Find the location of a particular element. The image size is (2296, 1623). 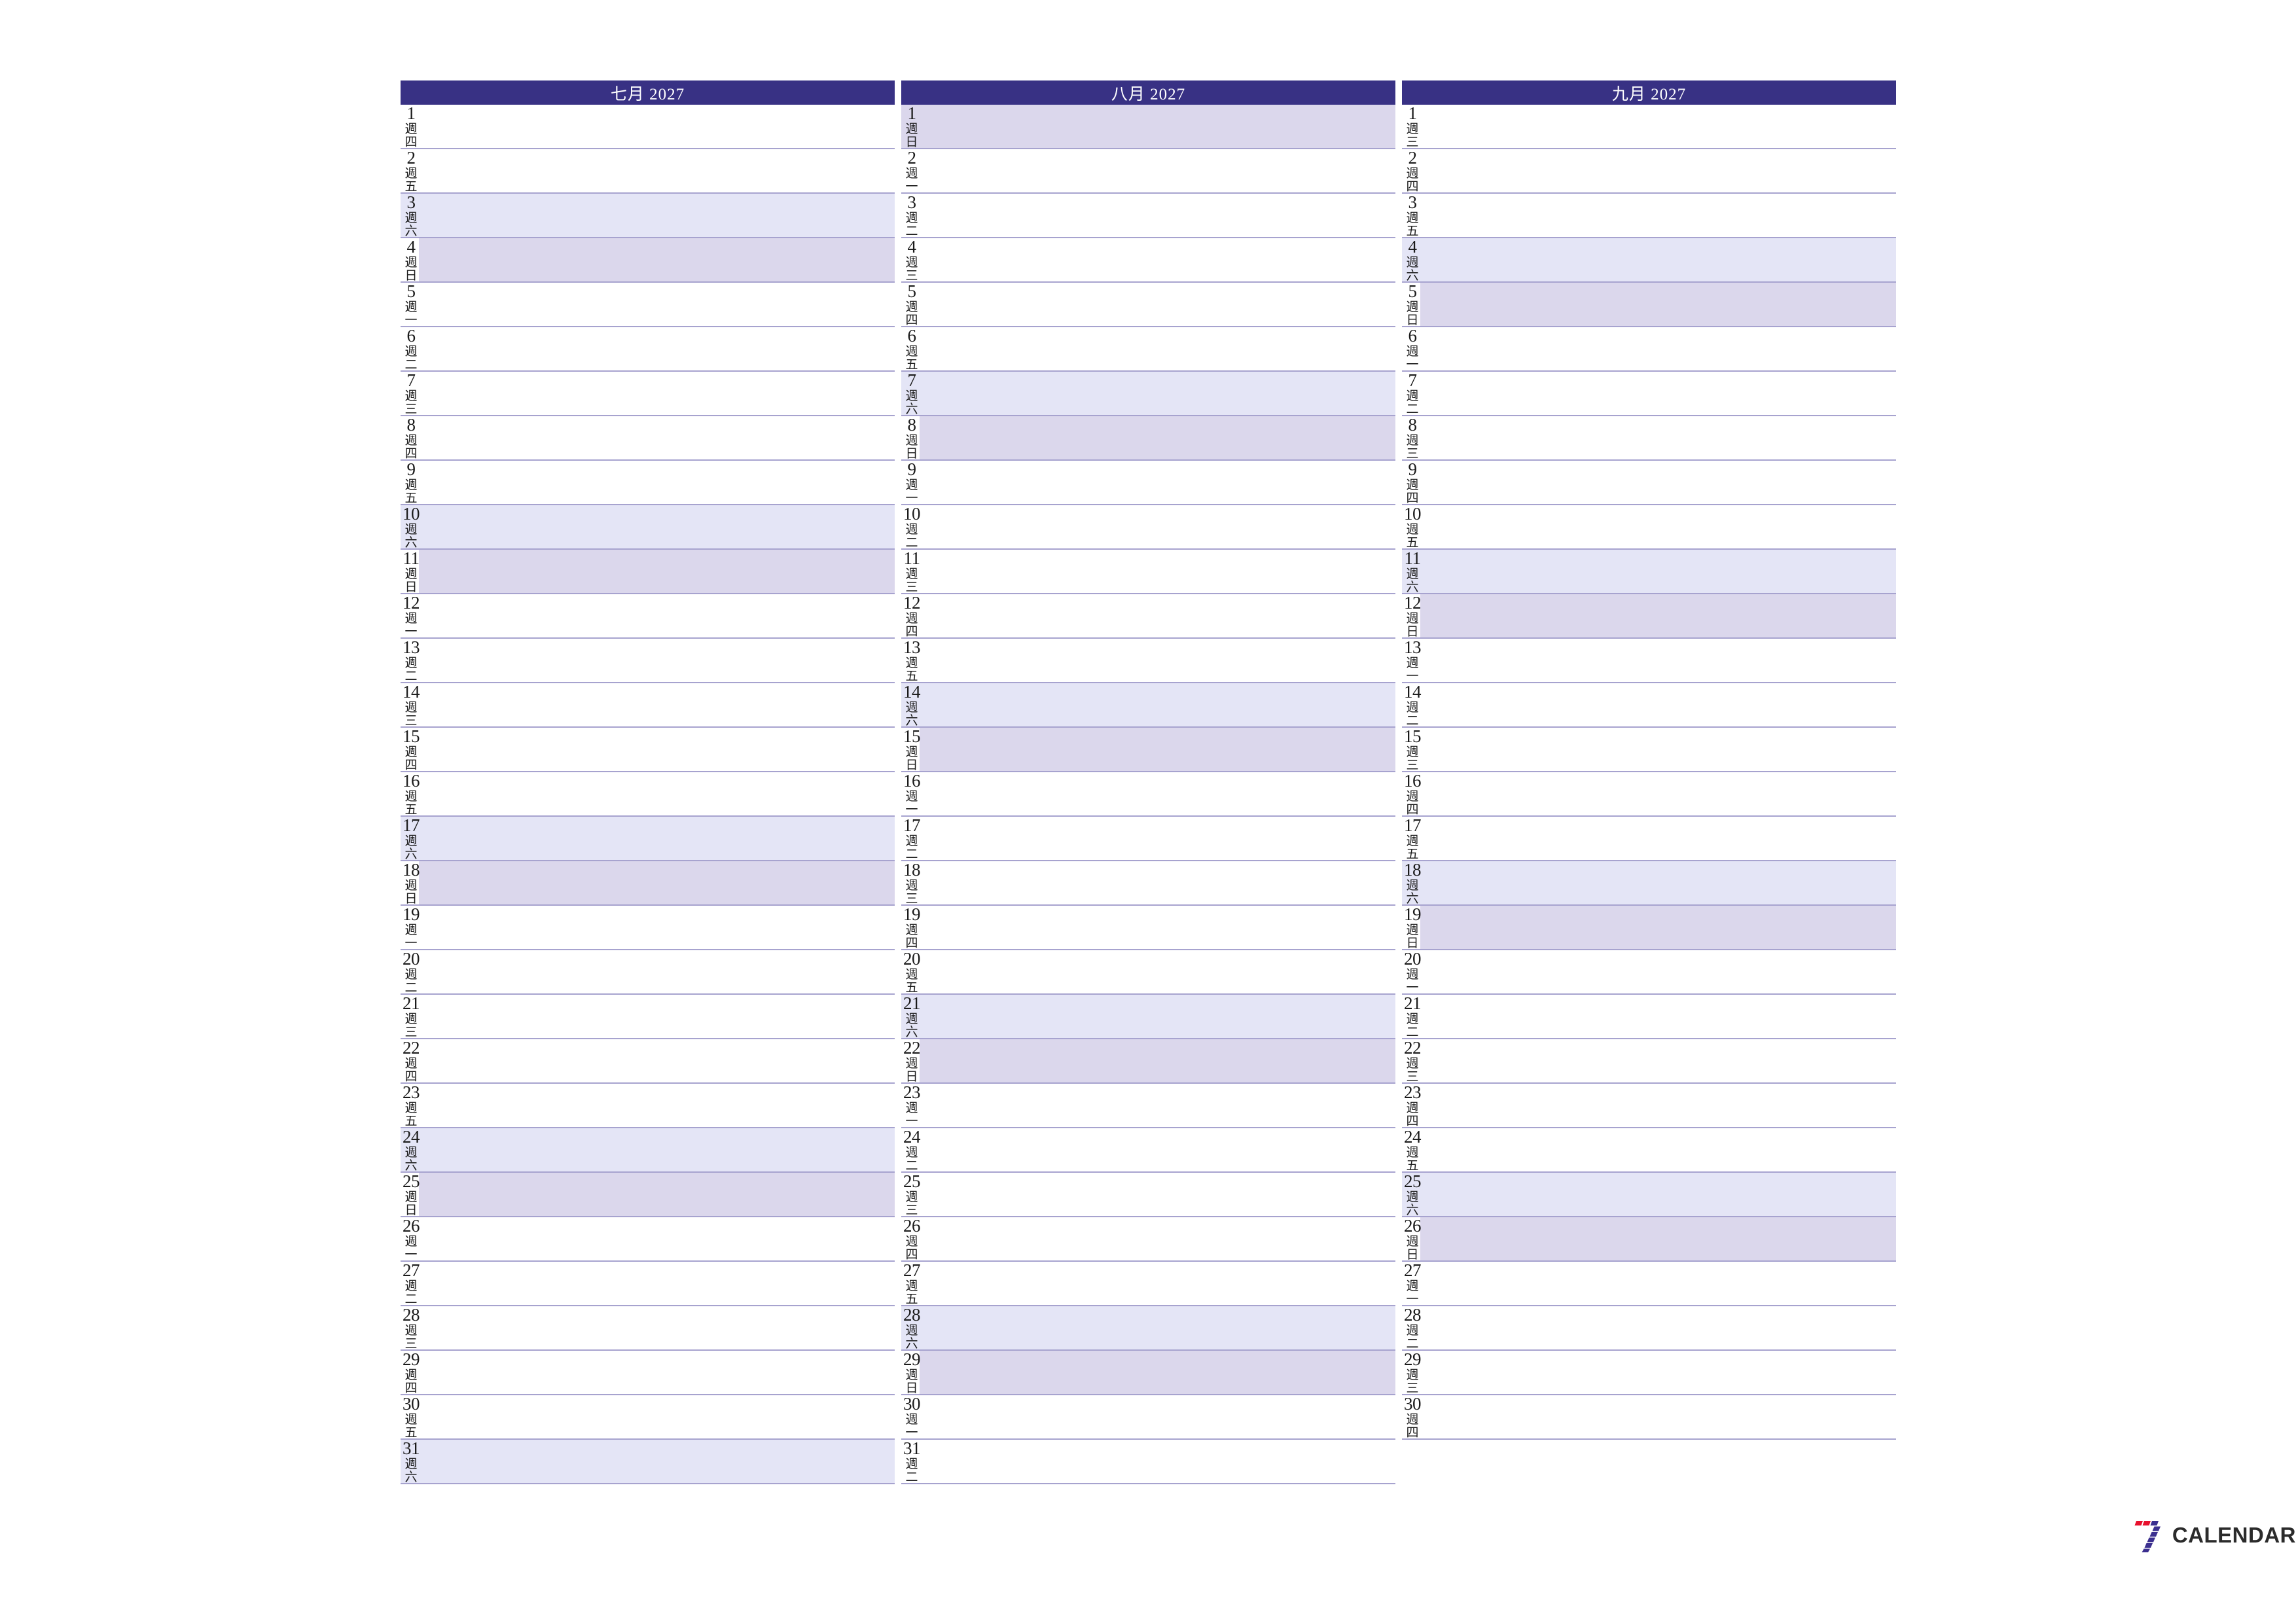

day-label: 15 週四 is located at coordinates (410, 749).